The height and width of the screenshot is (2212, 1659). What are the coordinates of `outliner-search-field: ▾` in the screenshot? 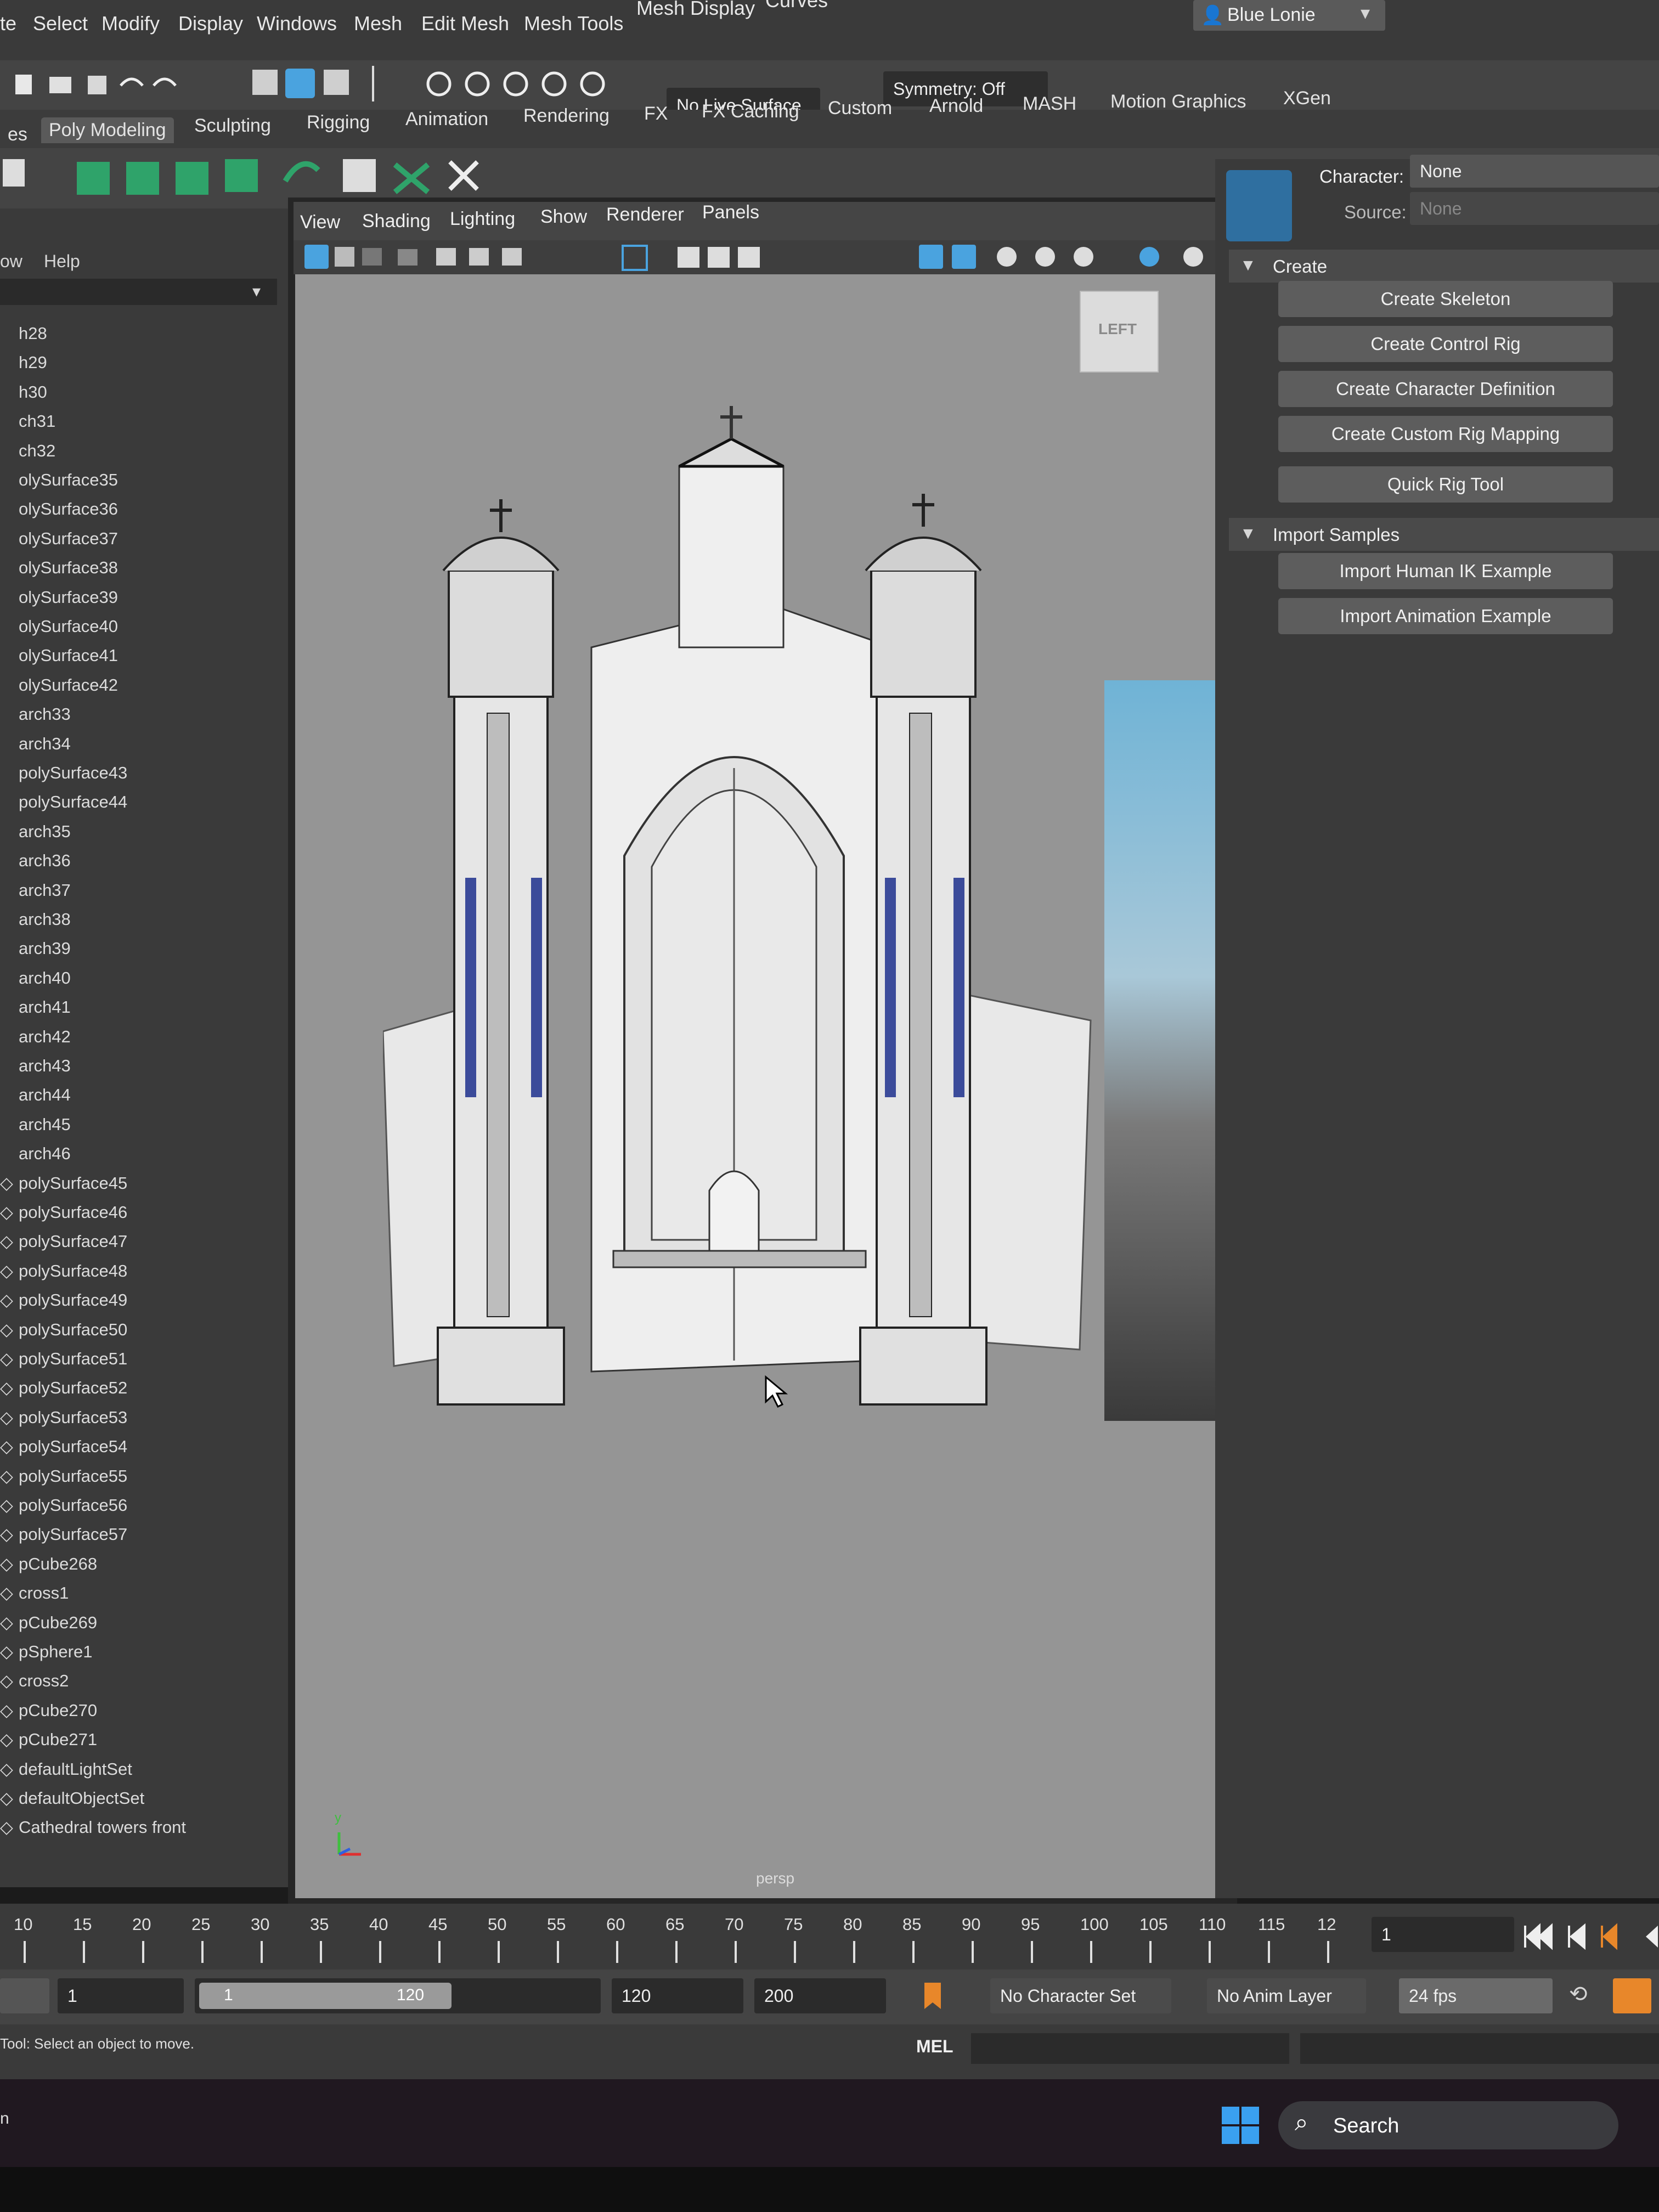 It's located at (138, 292).